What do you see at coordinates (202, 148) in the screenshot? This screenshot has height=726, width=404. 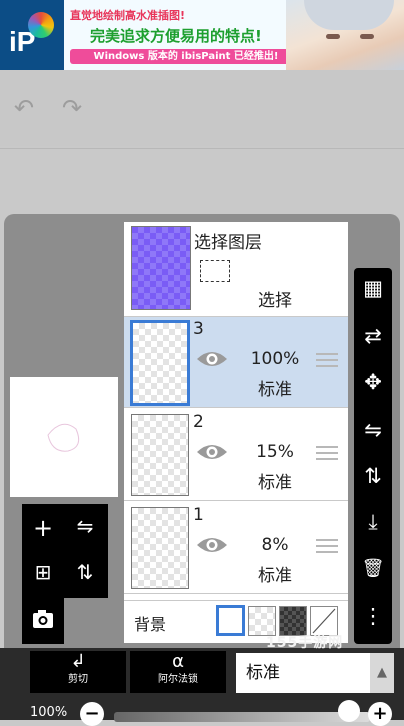 I see `toolbar-divider` at bounding box center [202, 148].